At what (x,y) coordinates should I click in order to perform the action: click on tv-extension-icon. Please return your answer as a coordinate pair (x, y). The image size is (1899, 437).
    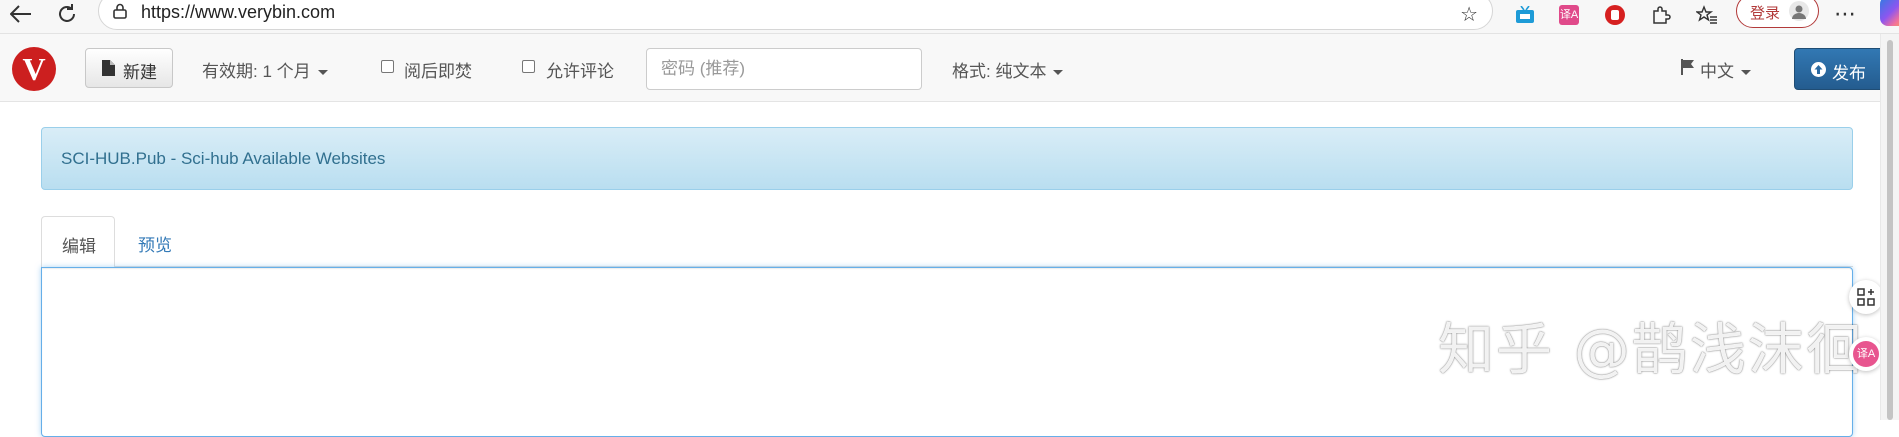
    Looking at the image, I should click on (1525, 15).